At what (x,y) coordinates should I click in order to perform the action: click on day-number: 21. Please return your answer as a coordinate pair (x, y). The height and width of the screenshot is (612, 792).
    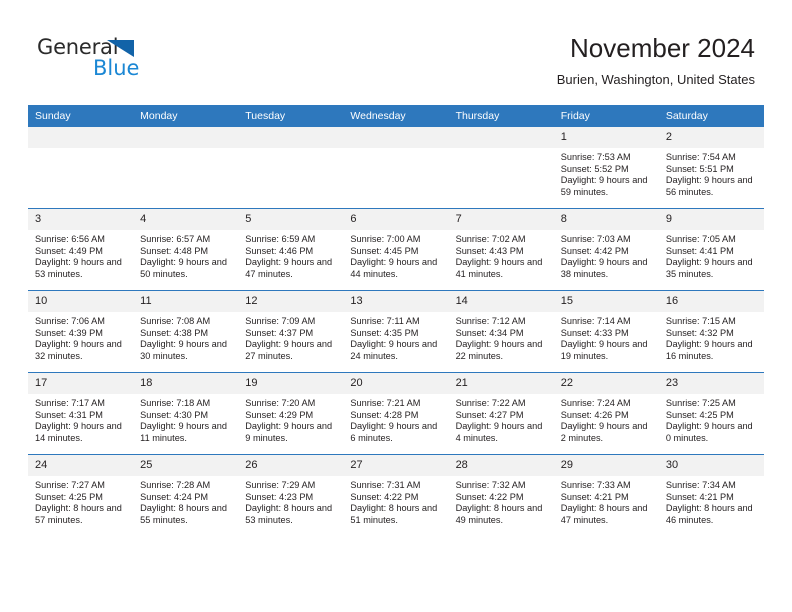
    Looking at the image, I should click on (501, 383).